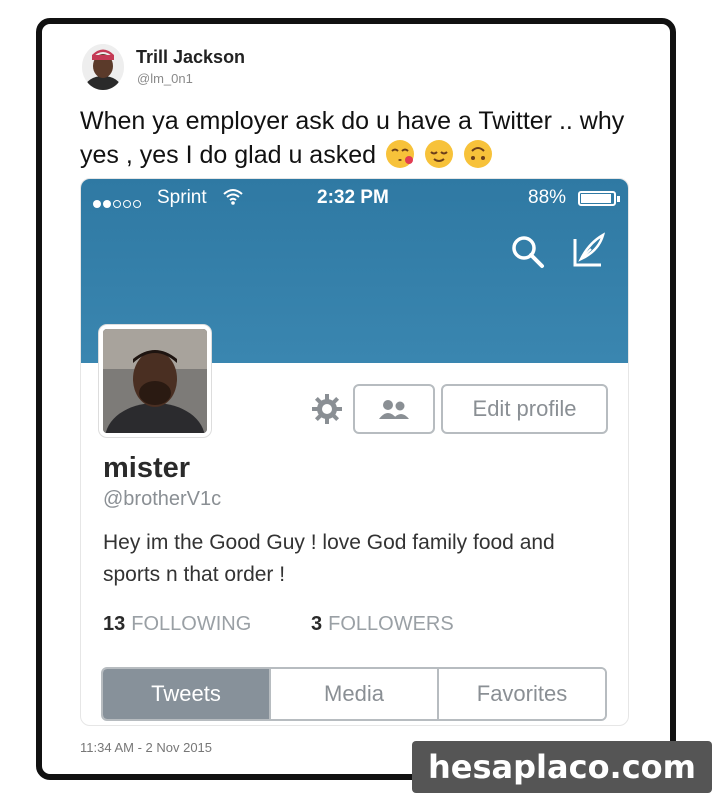  Describe the element at coordinates (317, 624) in the screenshot. I see `followers-count: 3` at that location.